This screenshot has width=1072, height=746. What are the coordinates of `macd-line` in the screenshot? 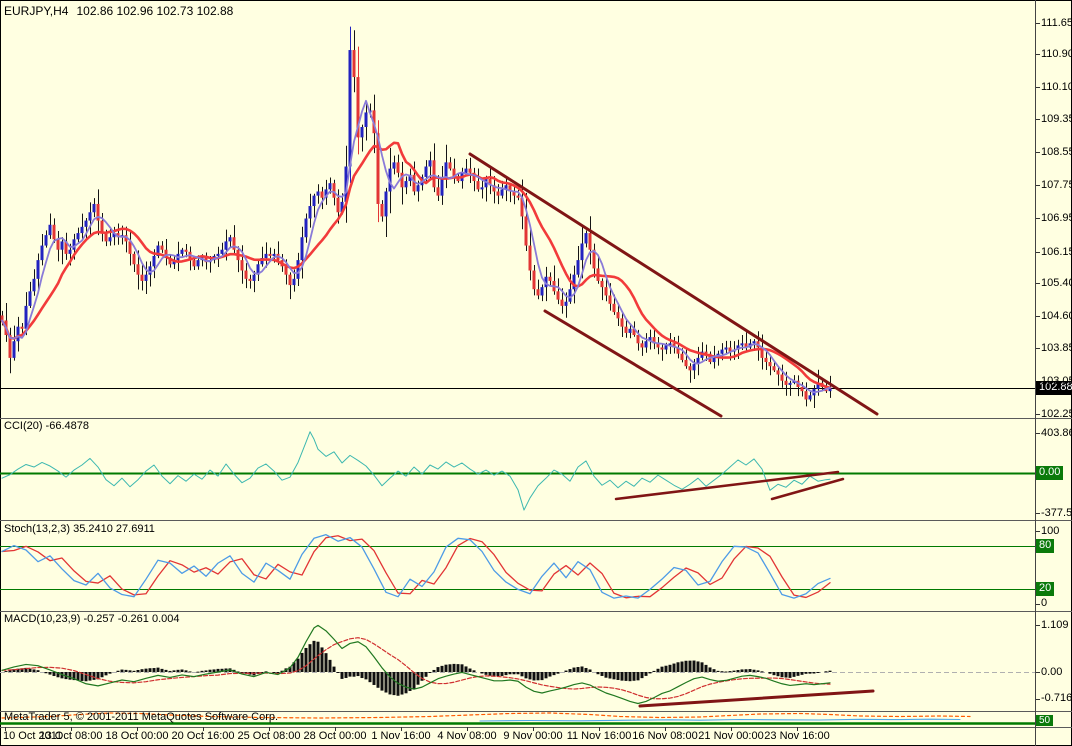 It's located at (416, 664).